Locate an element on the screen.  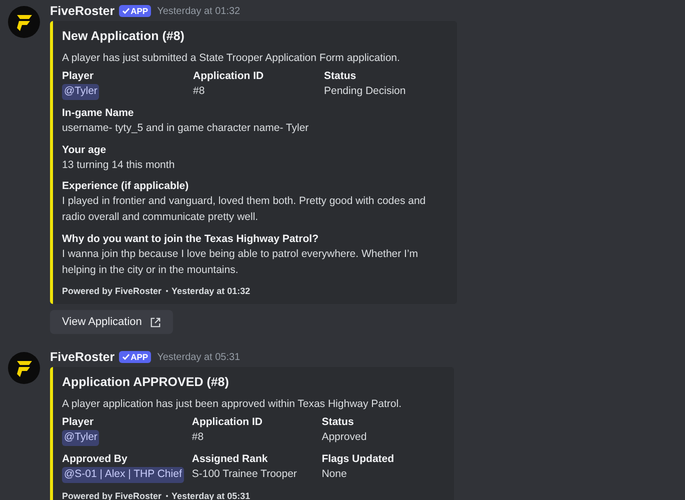
field-name: Approved By is located at coordinates (95, 459).